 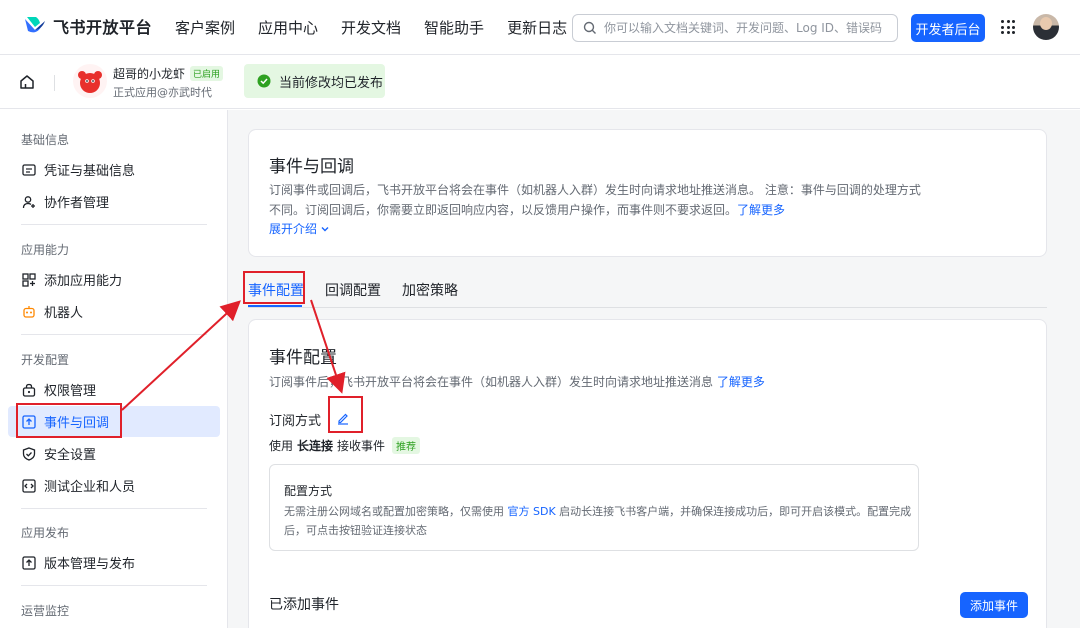 What do you see at coordinates (430, 290) in the screenshot?
I see `tab-encryption: 加密策略` at bounding box center [430, 290].